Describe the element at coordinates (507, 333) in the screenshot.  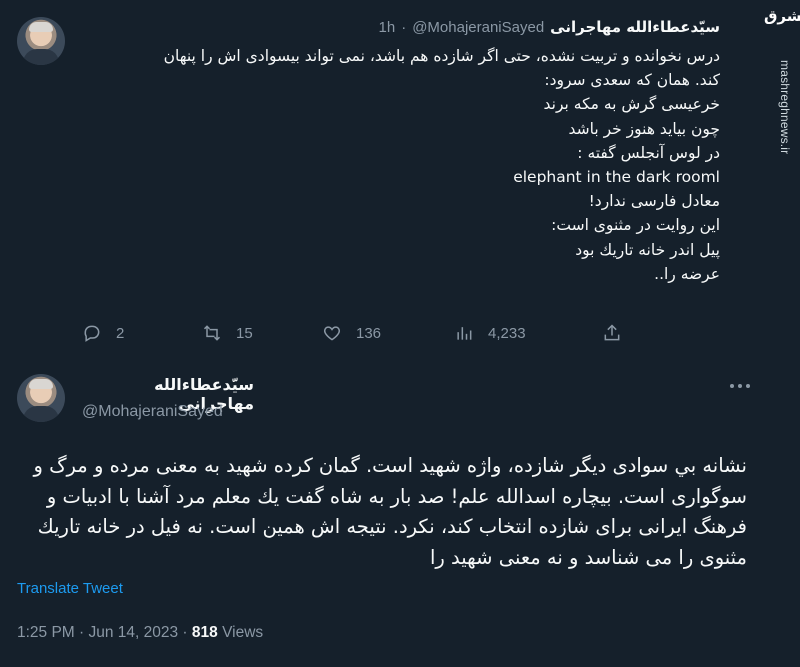
I see `views-count: 4,233` at that location.